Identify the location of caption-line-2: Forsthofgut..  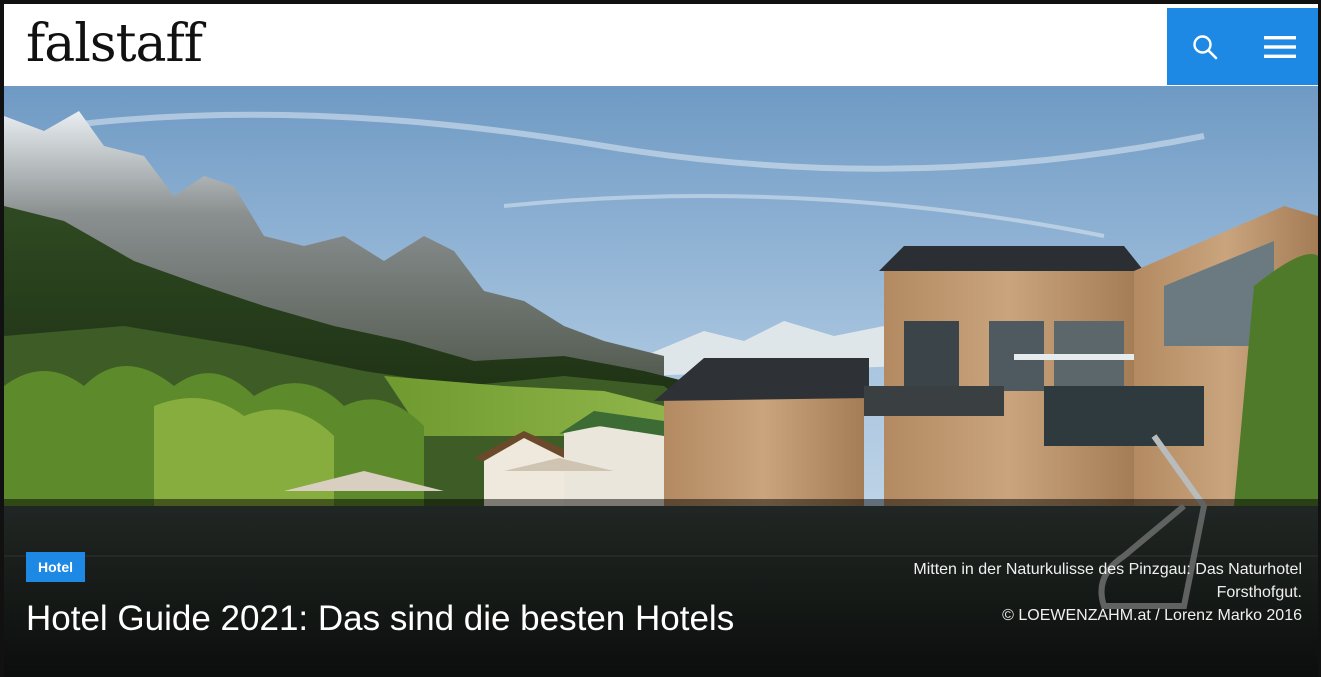
(1259, 592).